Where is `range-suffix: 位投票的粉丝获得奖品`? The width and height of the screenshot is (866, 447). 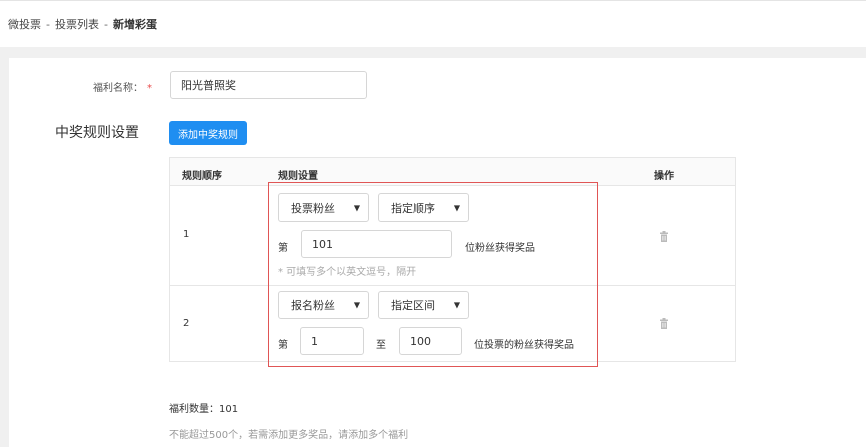
range-suffix: 位投票的粉丝获得奖品 is located at coordinates (524, 345).